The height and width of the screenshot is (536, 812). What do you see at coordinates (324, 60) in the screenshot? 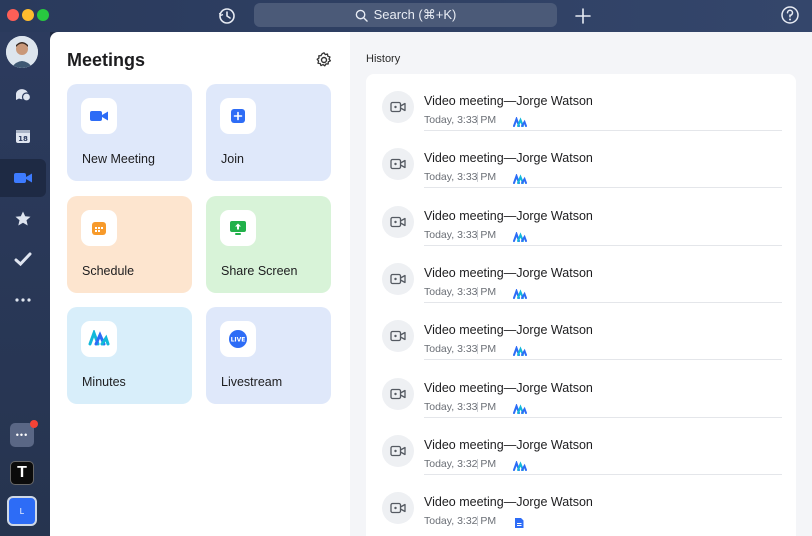
I see `gear-icon` at bounding box center [324, 60].